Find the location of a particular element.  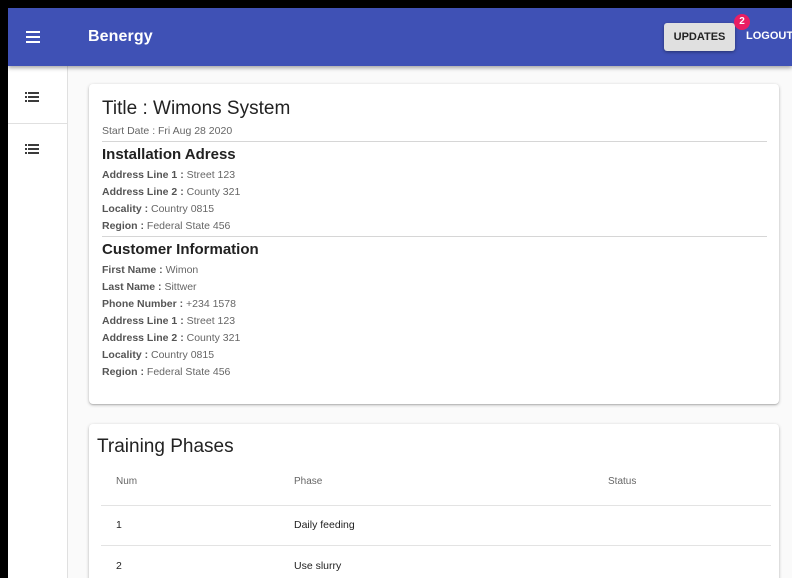

updates-button: UPDATES is located at coordinates (699, 37).